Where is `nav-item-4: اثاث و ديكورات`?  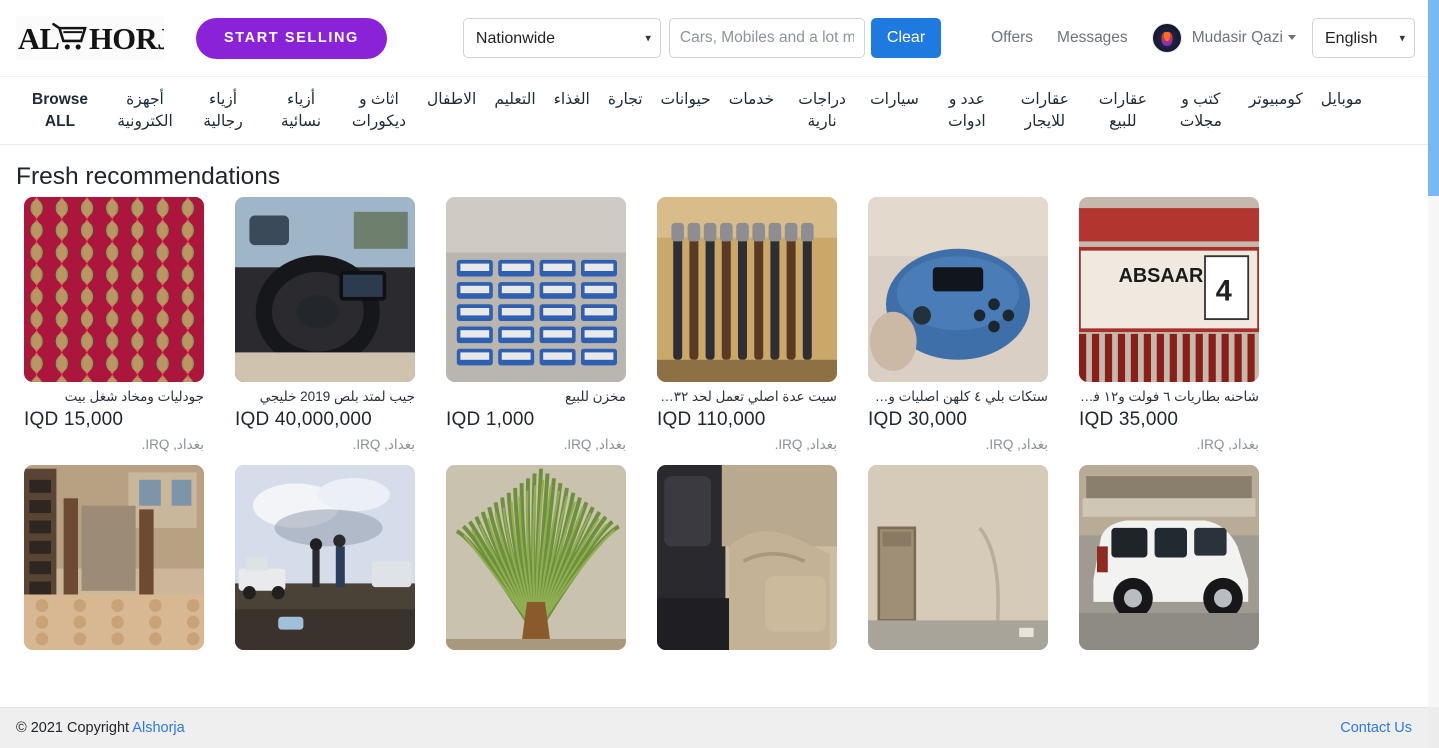 nav-item-4: اثاث و ديكورات is located at coordinates (379, 111).